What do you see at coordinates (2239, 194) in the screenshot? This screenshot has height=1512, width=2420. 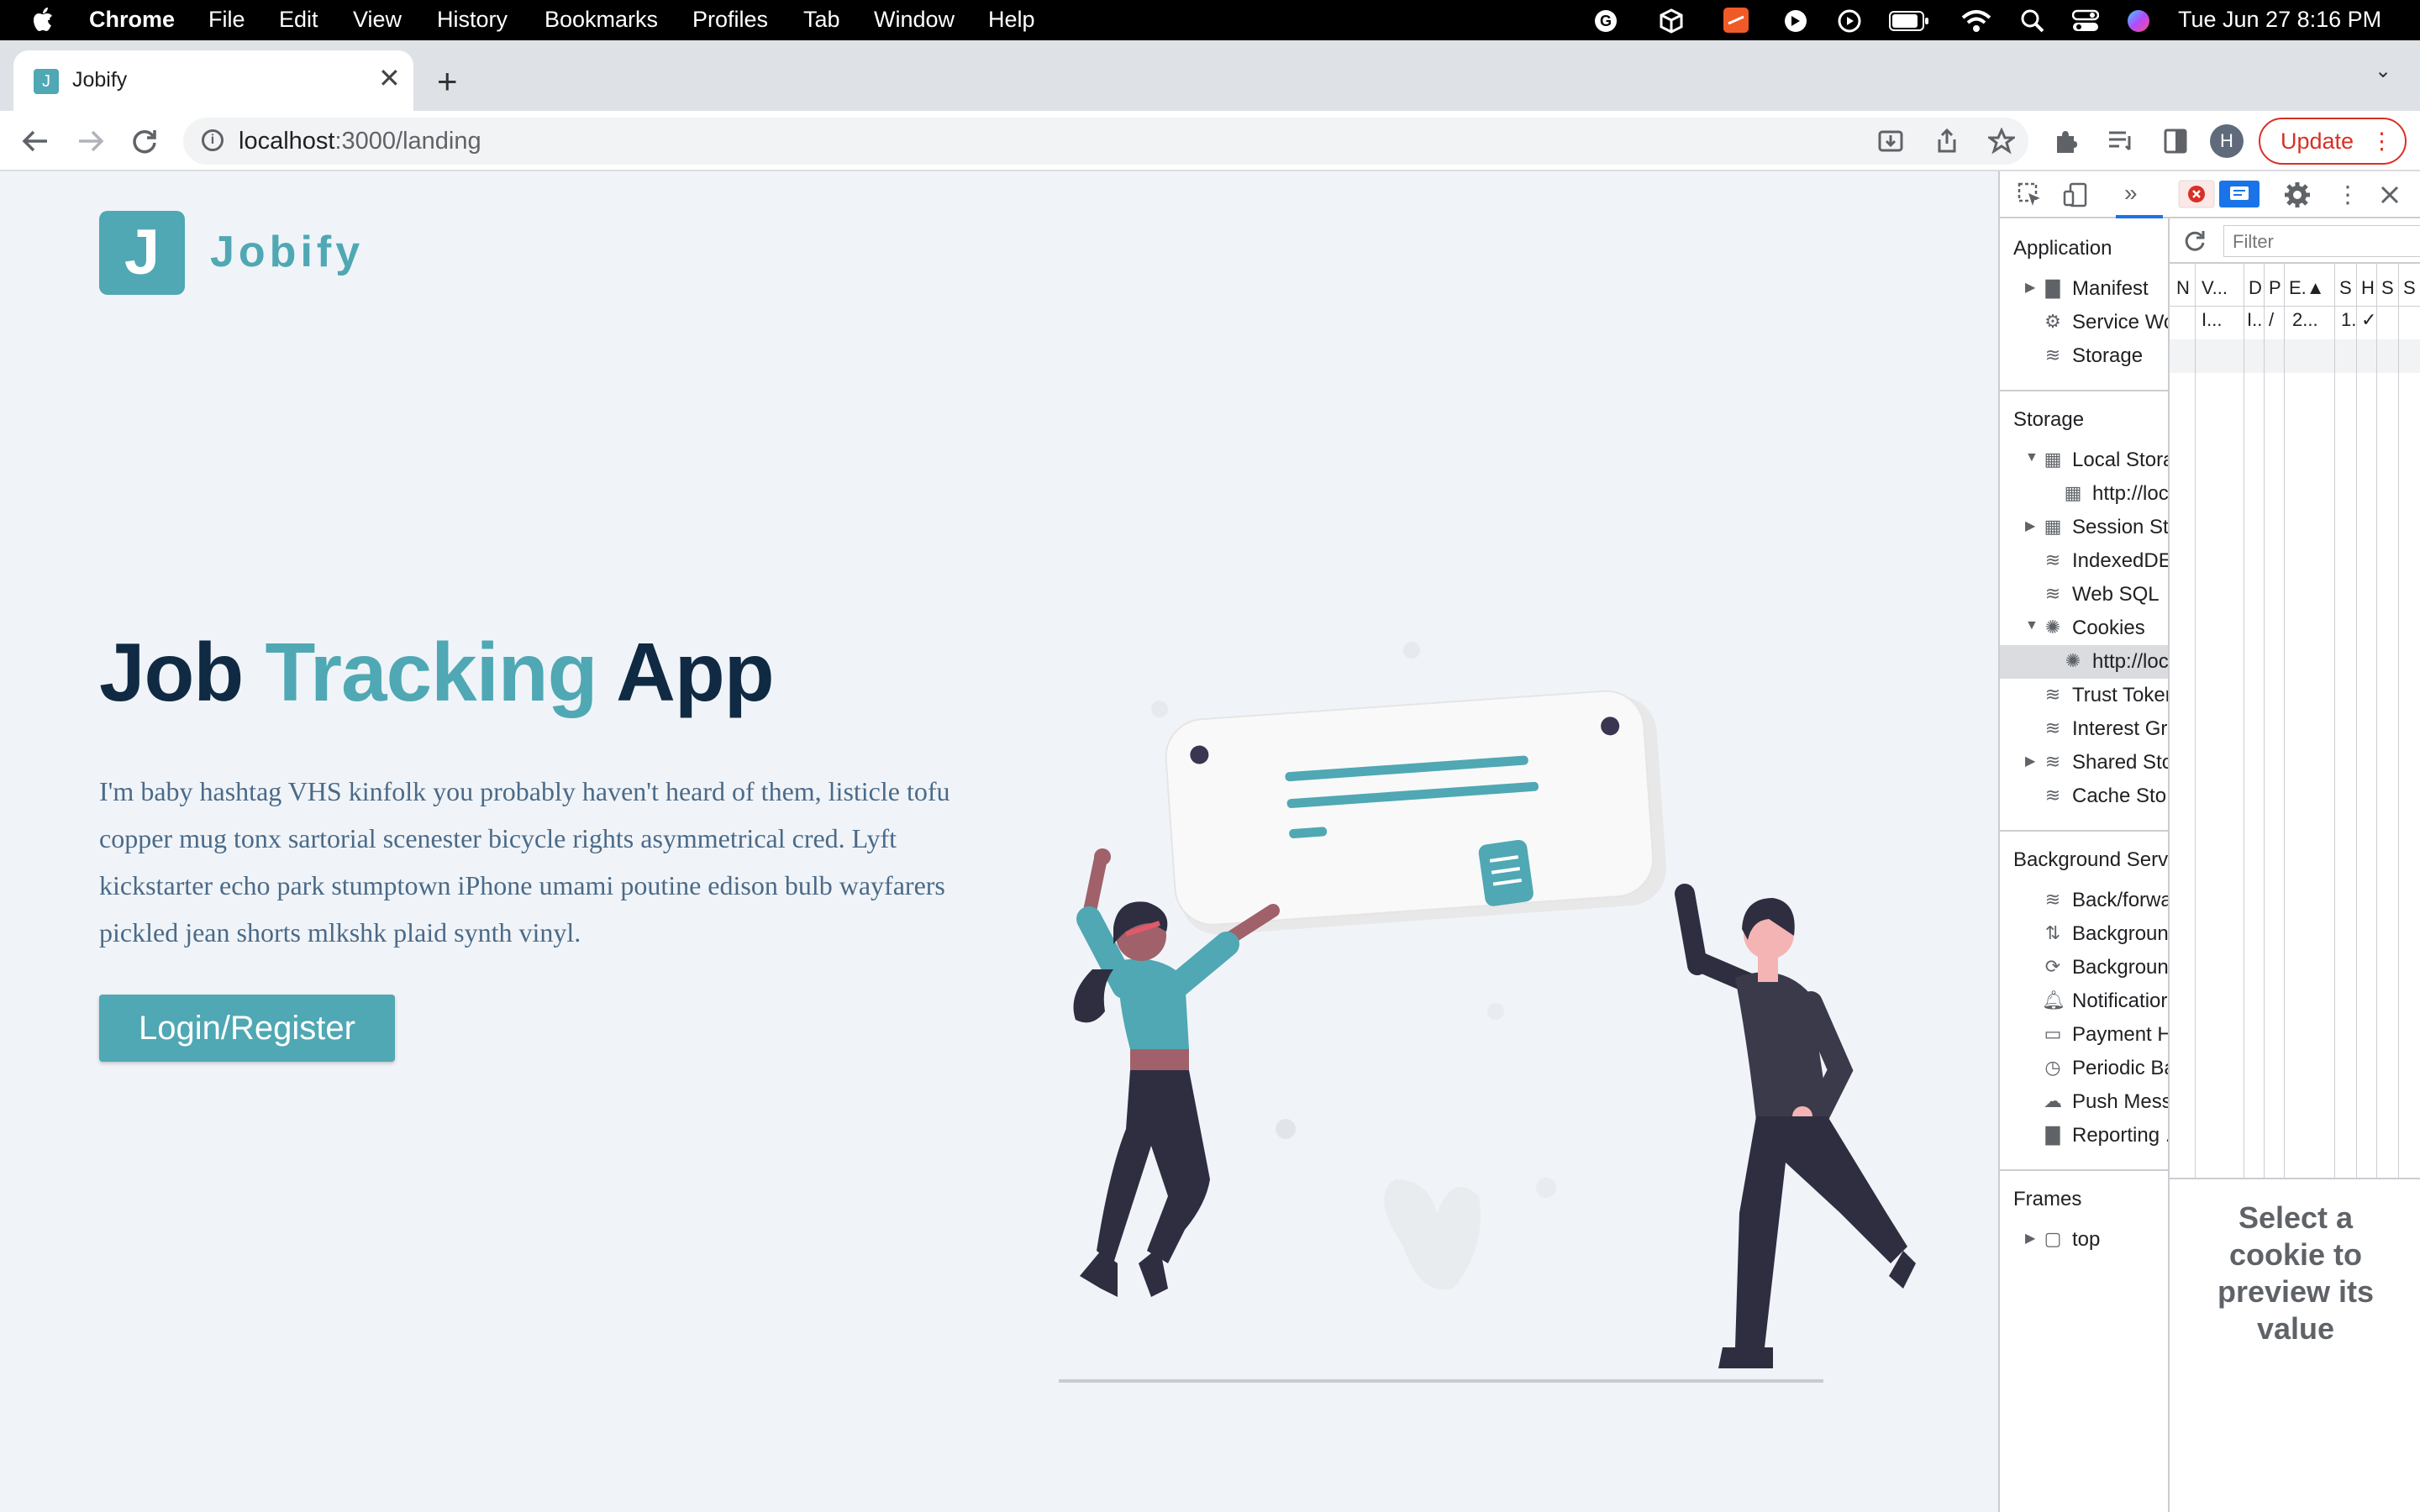 I see `issues-badge-icon` at bounding box center [2239, 194].